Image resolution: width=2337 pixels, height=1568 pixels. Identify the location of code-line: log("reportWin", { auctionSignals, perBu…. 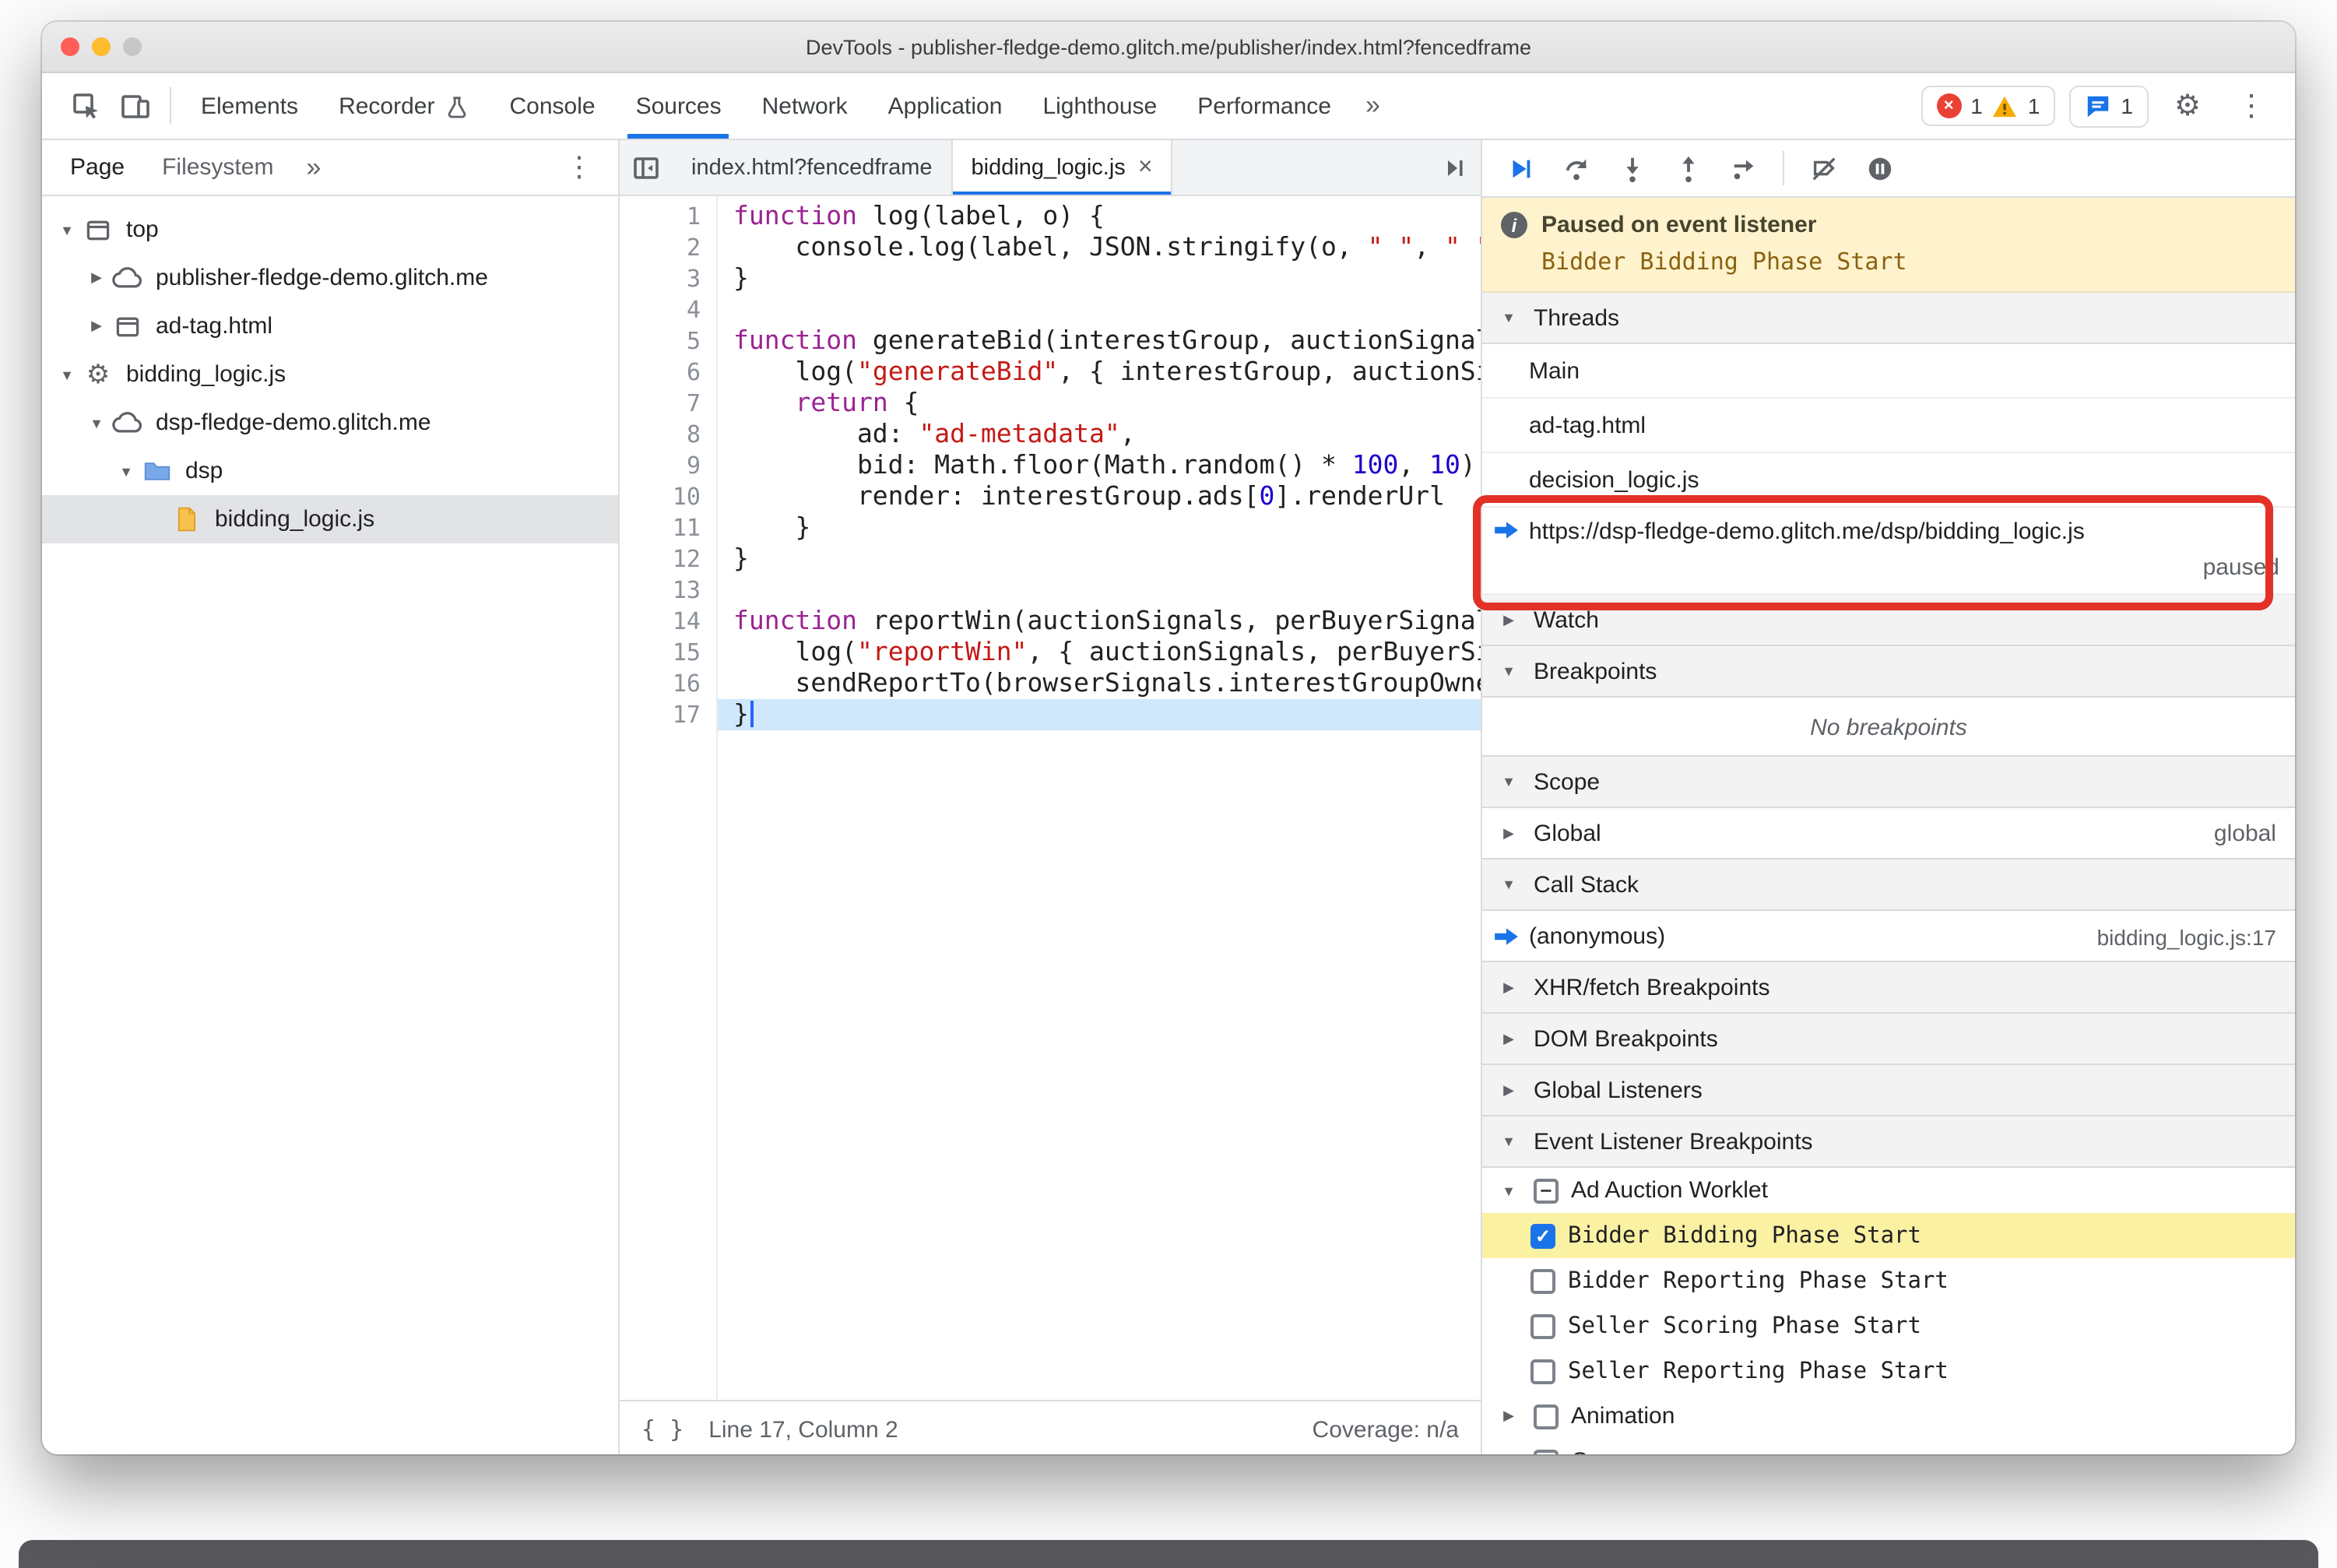
(1100, 652).